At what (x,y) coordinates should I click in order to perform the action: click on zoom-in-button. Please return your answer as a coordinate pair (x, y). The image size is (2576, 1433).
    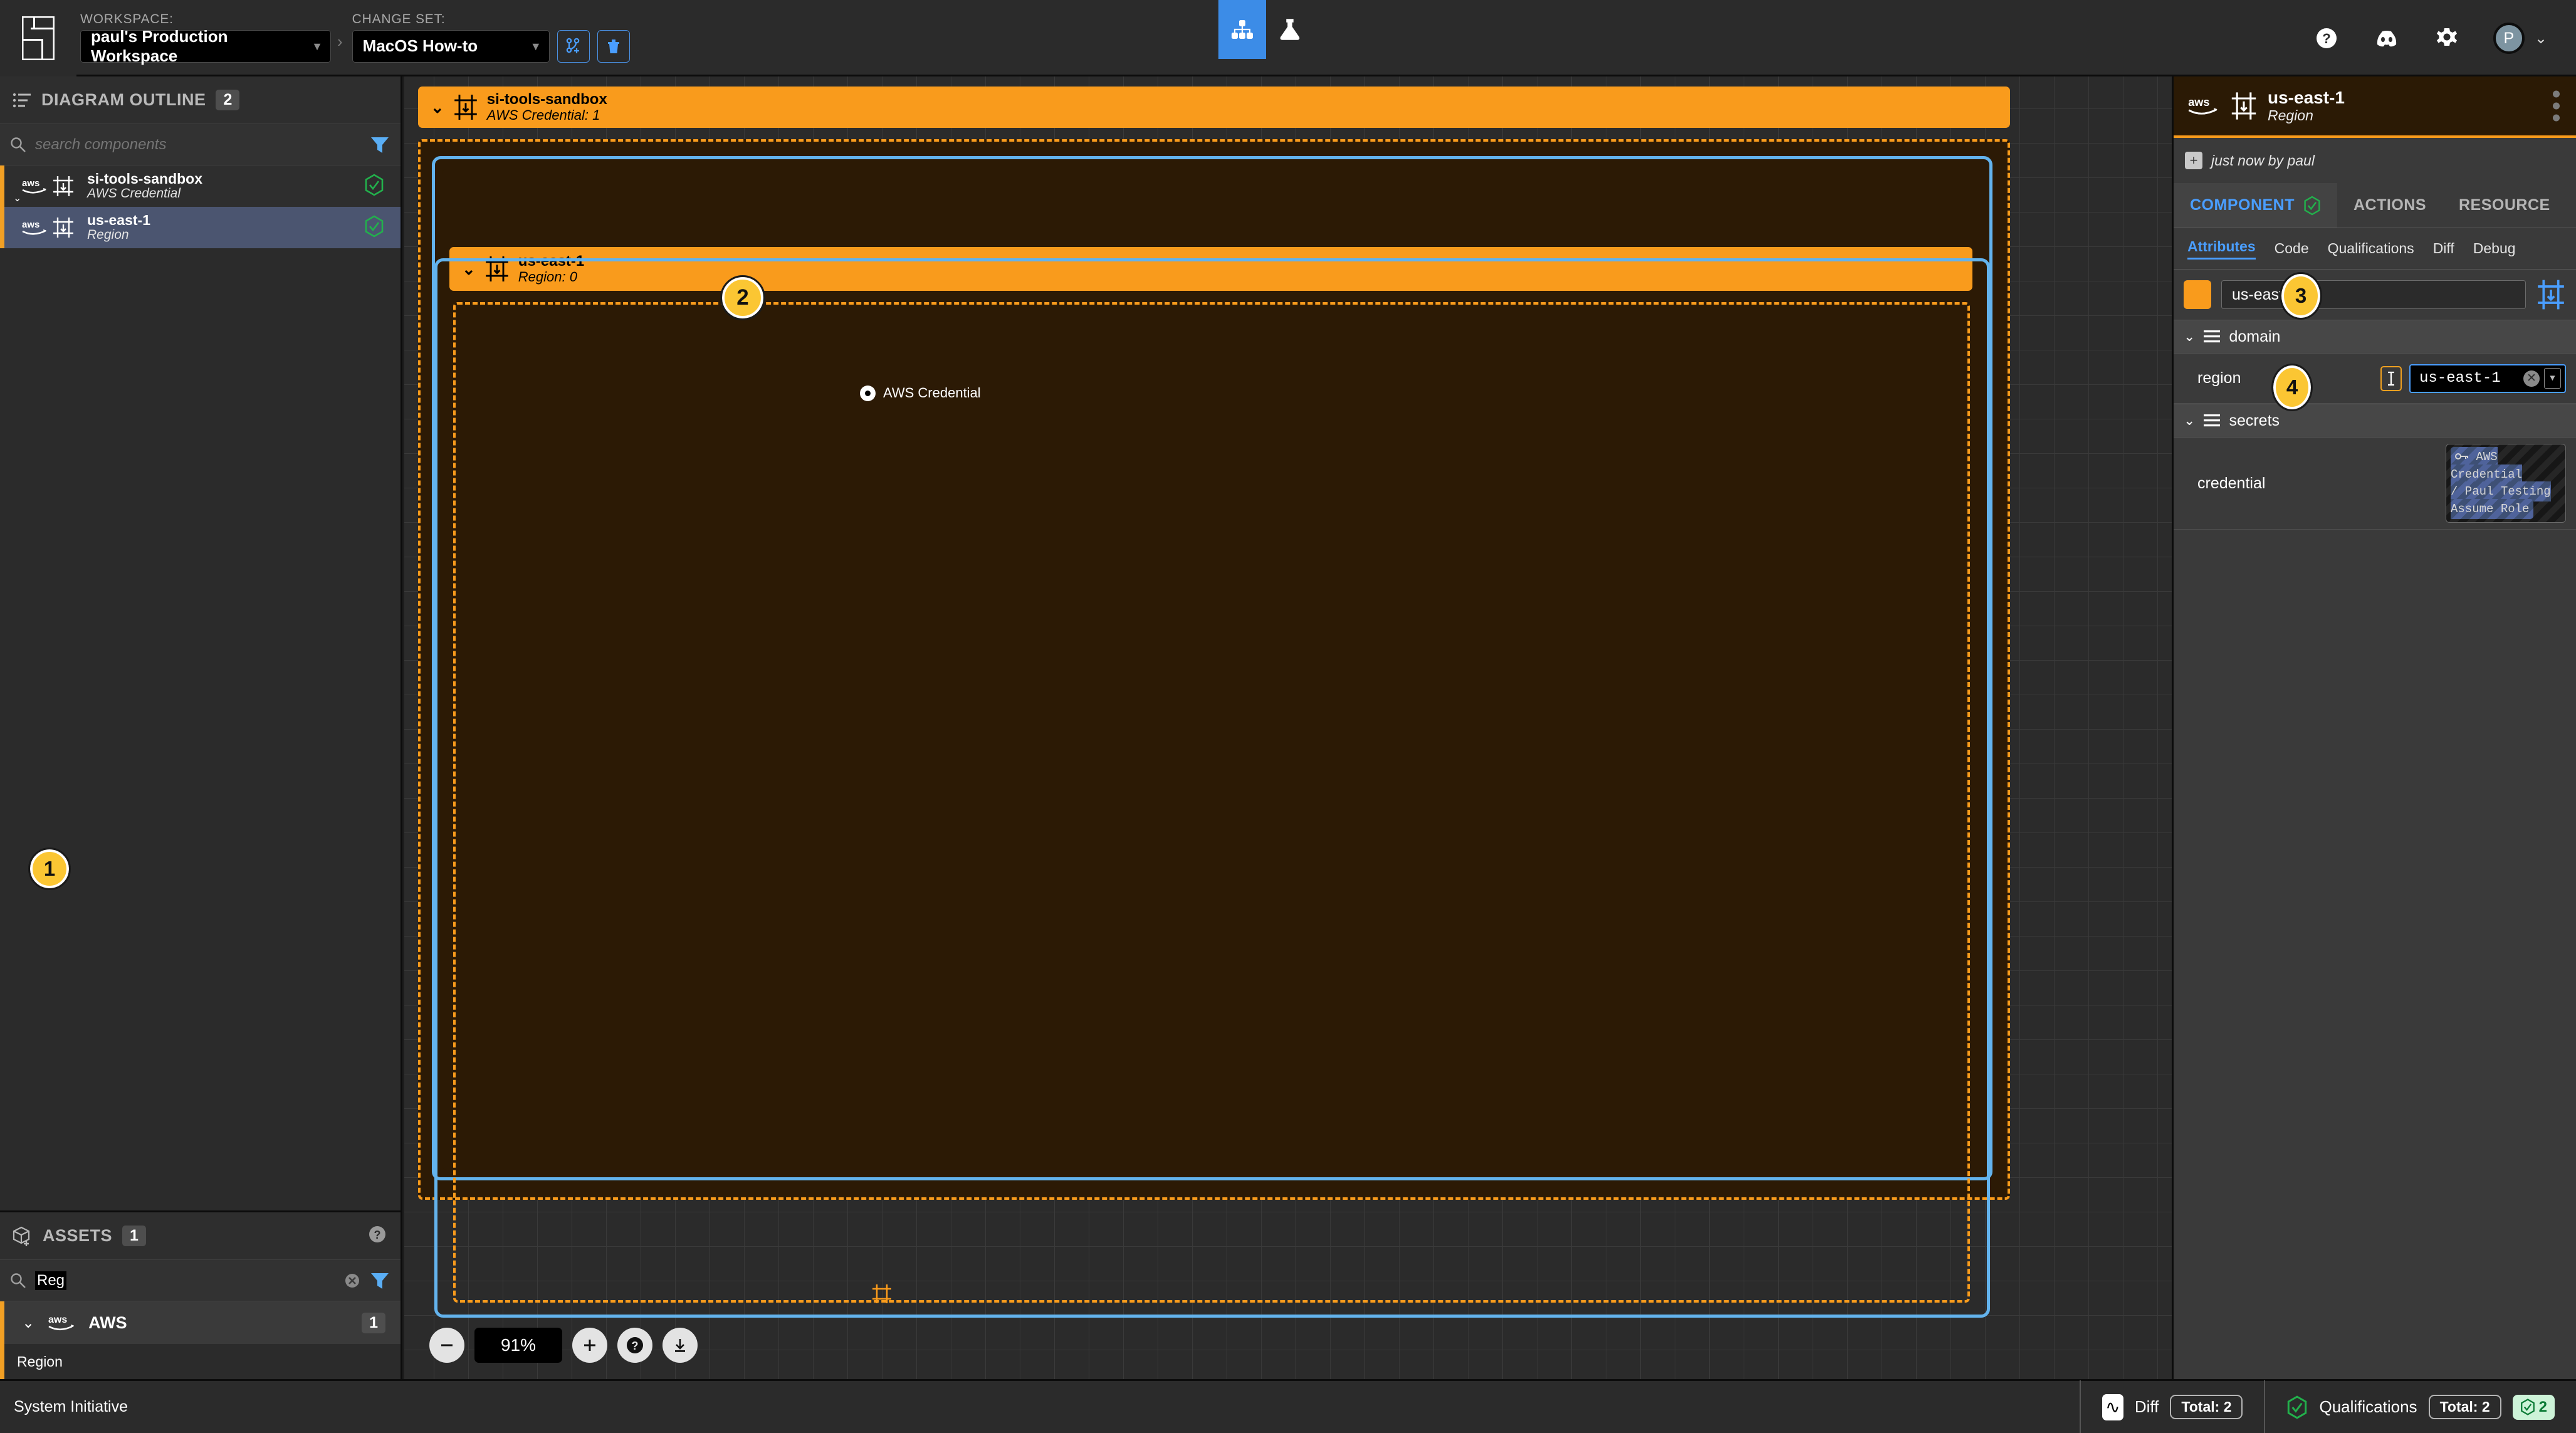
    Looking at the image, I should click on (589, 1346).